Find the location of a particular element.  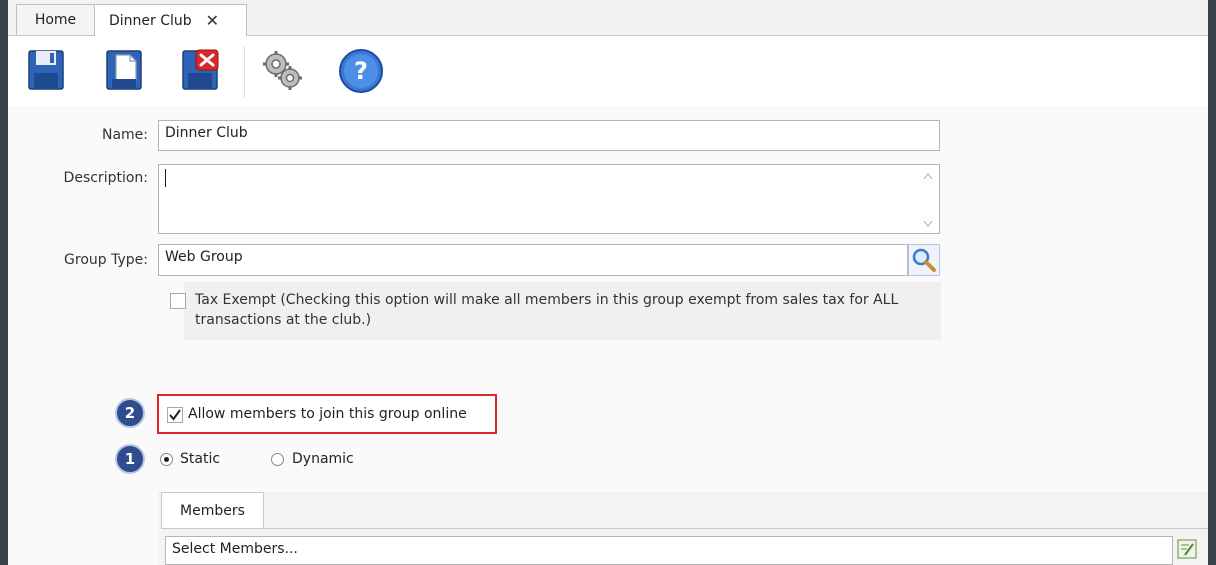

description-input is located at coordinates (549, 199).